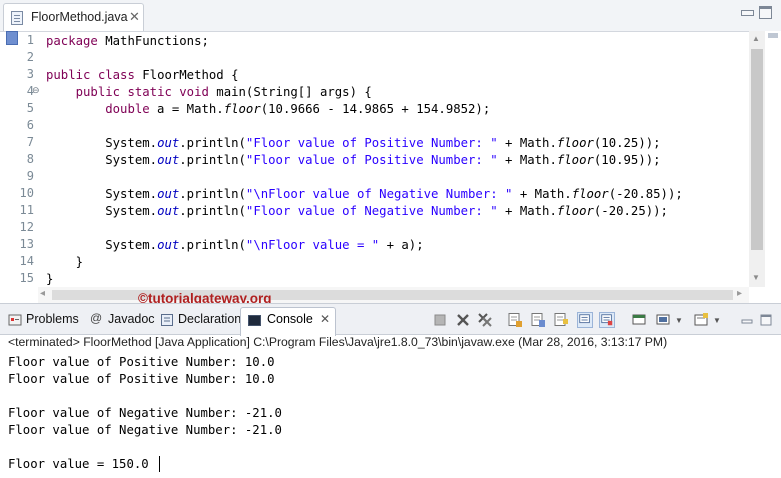  What do you see at coordinates (127, 109) in the screenshot?
I see `keyword-token: double` at bounding box center [127, 109].